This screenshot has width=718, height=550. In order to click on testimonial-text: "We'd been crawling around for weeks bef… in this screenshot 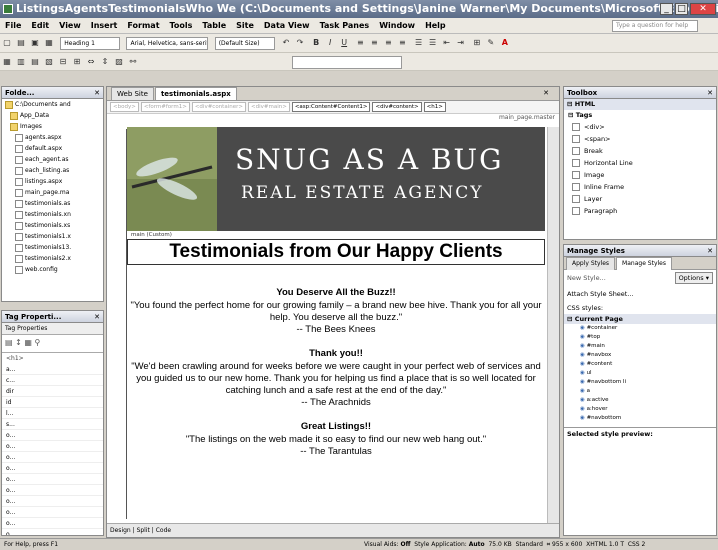, I will do `click(336, 379)`.